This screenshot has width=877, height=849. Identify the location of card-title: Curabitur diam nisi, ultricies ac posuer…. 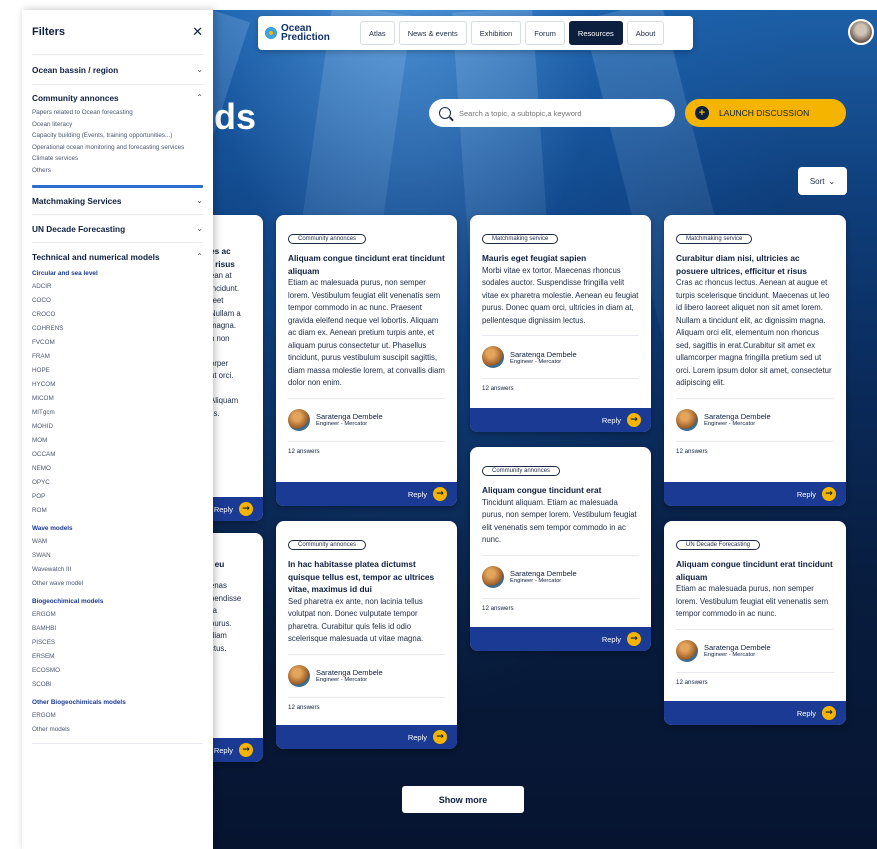
(755, 264).